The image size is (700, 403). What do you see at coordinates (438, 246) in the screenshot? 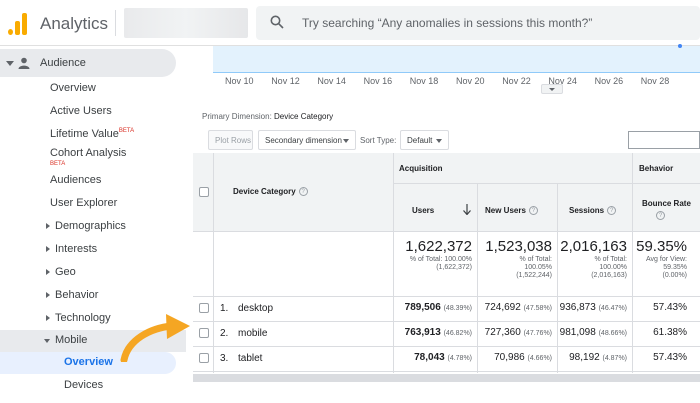
I see `total-value: 1,622,372` at bounding box center [438, 246].